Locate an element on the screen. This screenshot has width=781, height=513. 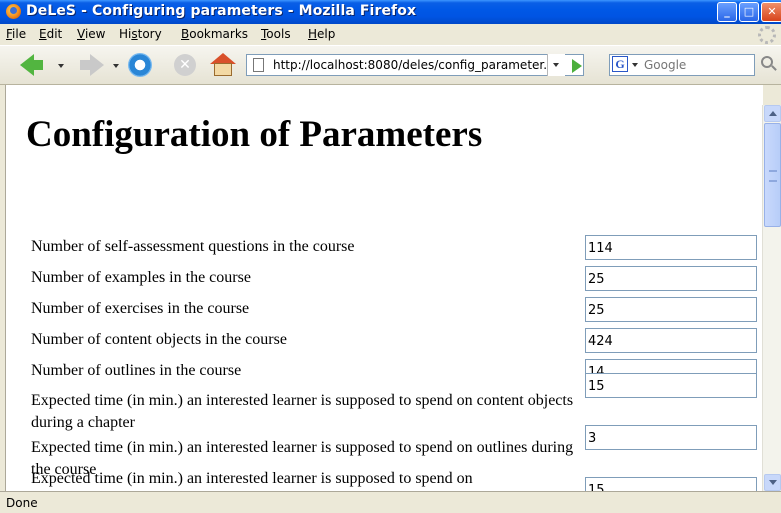
menu-help-mnemonic: H is located at coordinates (313, 34).